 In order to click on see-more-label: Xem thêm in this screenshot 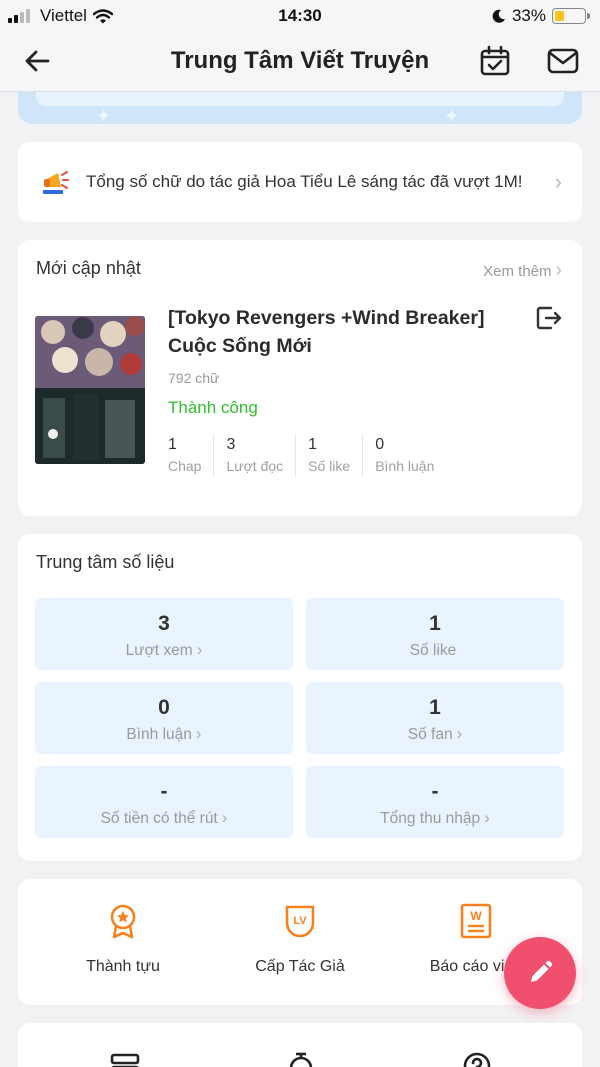, I will do `click(517, 271)`.